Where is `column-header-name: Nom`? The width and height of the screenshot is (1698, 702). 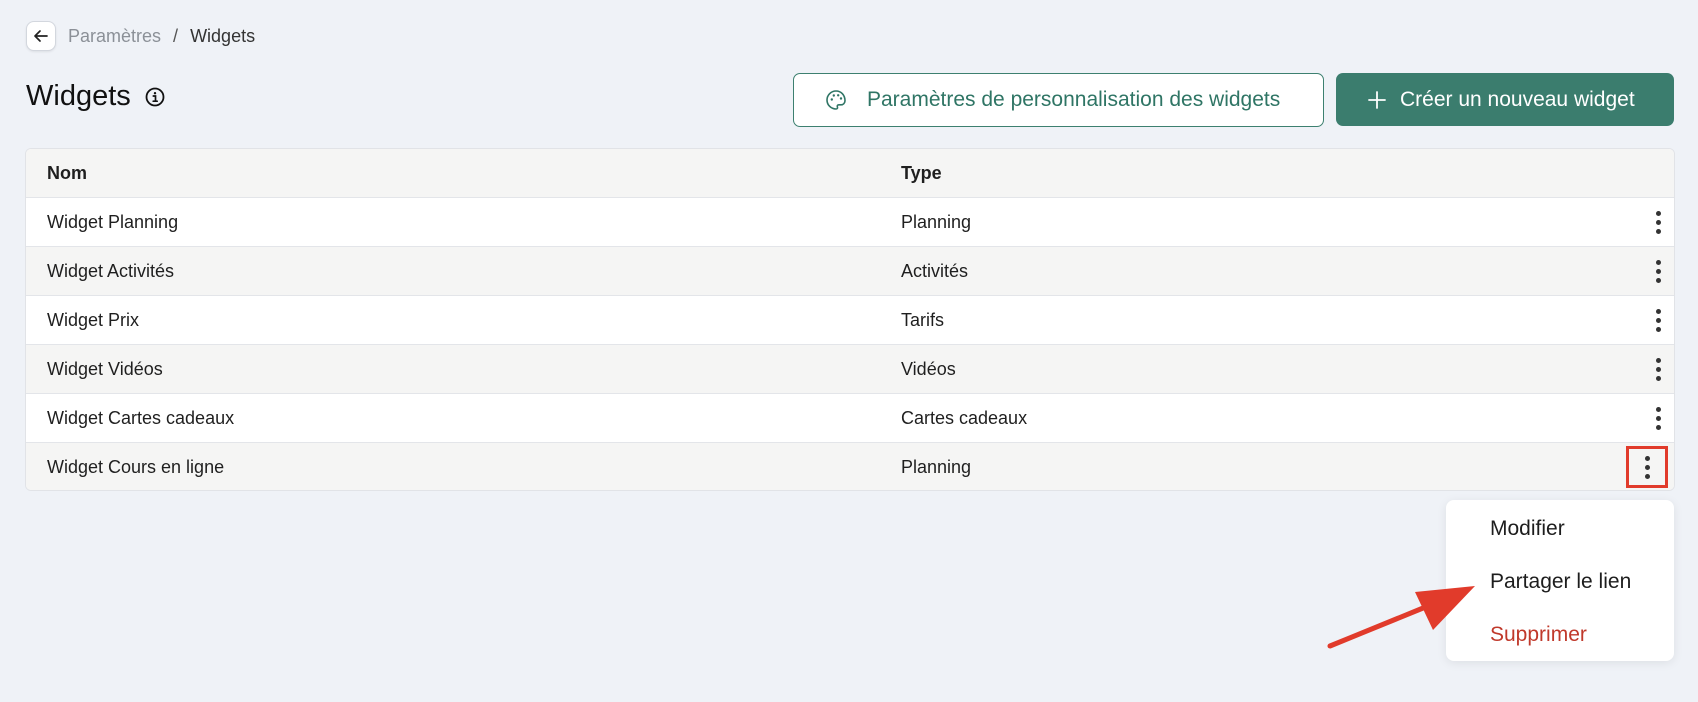
column-header-name: Nom is located at coordinates (67, 172).